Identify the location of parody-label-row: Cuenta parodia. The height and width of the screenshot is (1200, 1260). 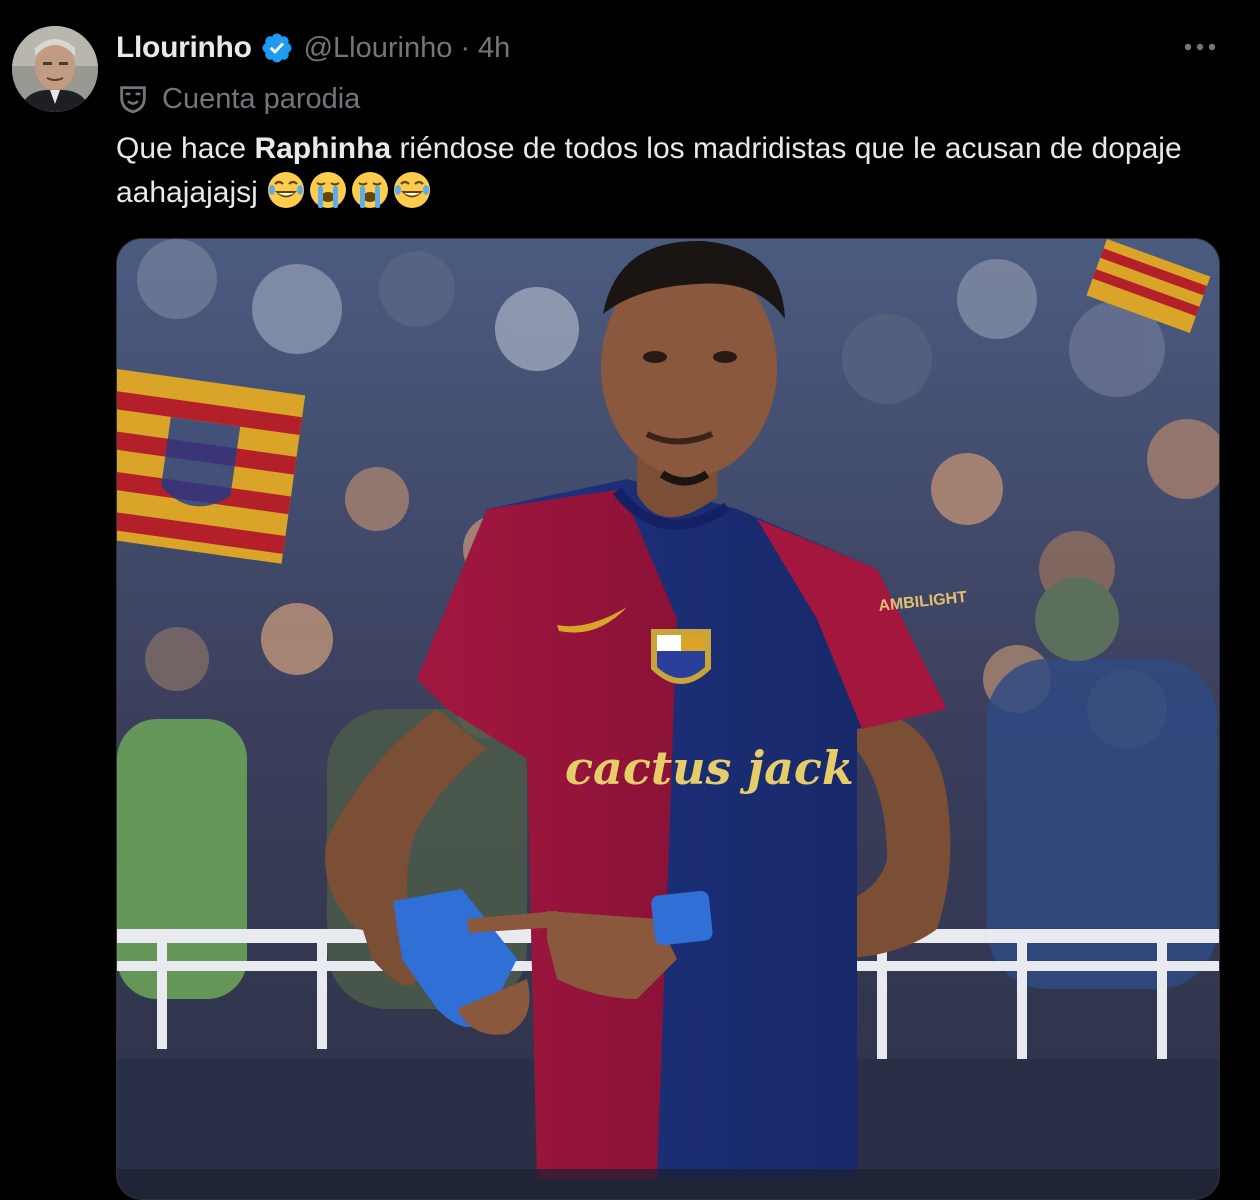
(238, 99).